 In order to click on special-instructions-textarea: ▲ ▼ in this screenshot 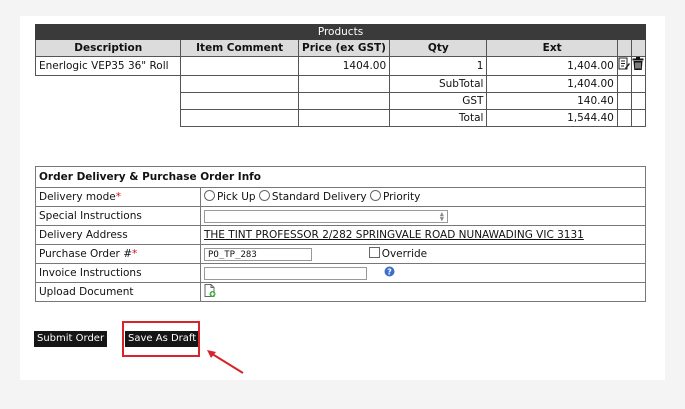, I will do `click(326, 216)`.